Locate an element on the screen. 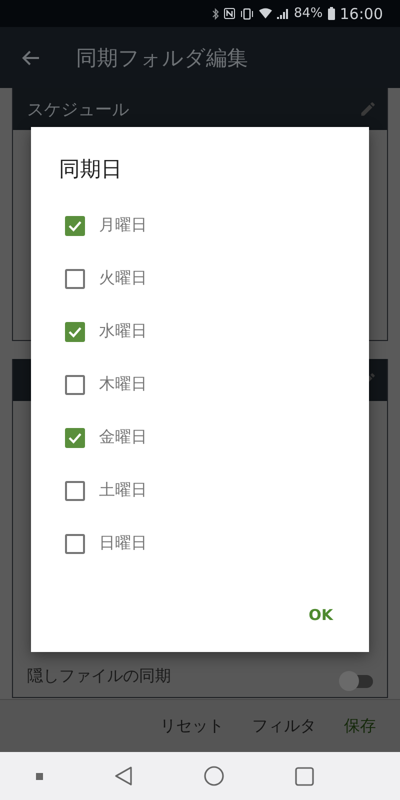 The height and width of the screenshot is (800, 400). text-button: フィルタ is located at coordinates (284, 726).